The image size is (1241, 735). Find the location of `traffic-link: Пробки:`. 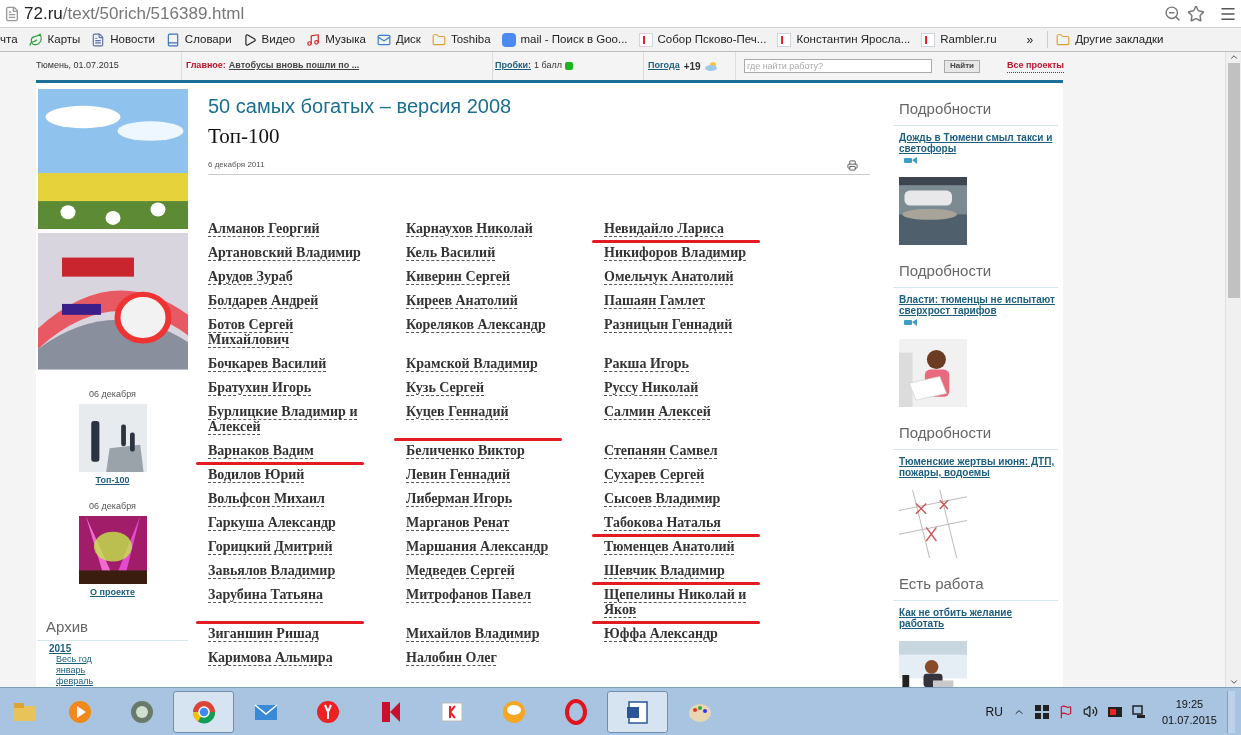

traffic-link: Пробки: is located at coordinates (513, 66).